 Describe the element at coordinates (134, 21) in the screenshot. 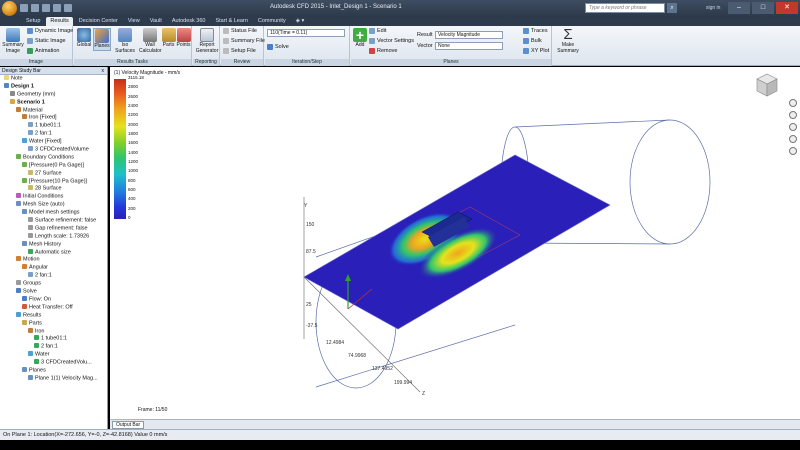

I see `tab-view: View` at that location.